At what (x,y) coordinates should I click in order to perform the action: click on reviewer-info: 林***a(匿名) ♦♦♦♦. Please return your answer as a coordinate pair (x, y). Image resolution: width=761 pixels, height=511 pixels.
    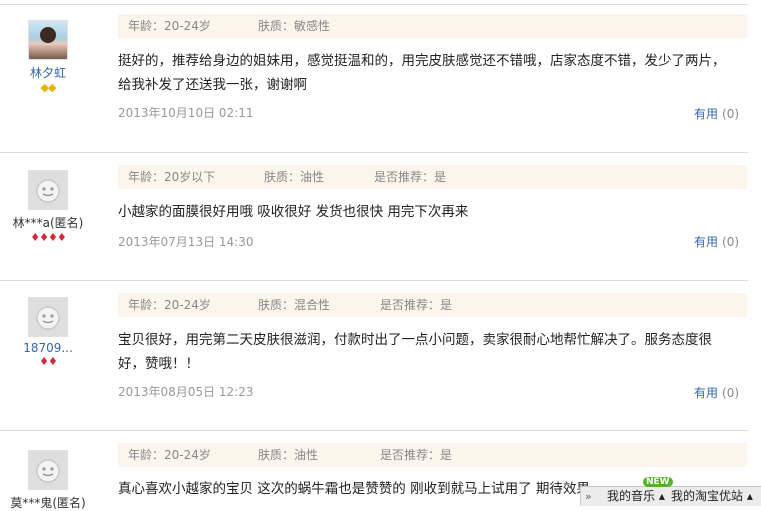
    Looking at the image, I should click on (48, 207).